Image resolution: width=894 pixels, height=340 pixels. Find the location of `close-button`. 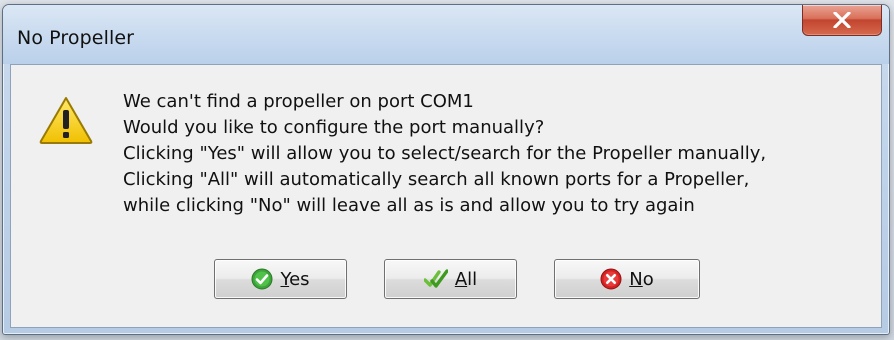

close-button is located at coordinates (842, 20).